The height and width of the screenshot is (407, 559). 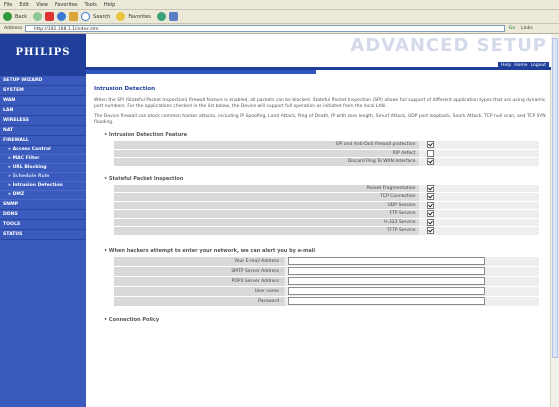 I want to click on sidebar-item: NAT, so click(x=43, y=131).